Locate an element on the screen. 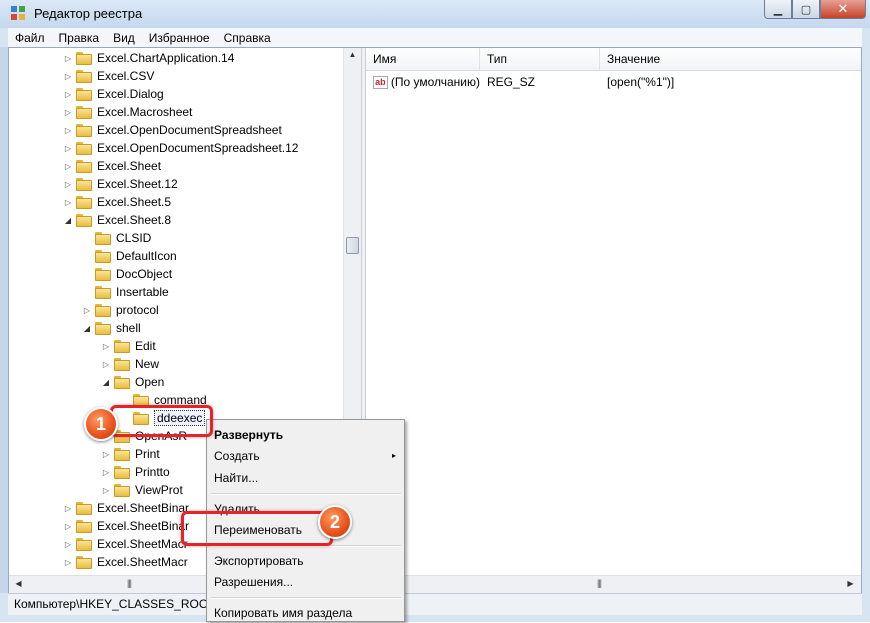  list-header: Имя Тип Значение is located at coordinates (613, 59).